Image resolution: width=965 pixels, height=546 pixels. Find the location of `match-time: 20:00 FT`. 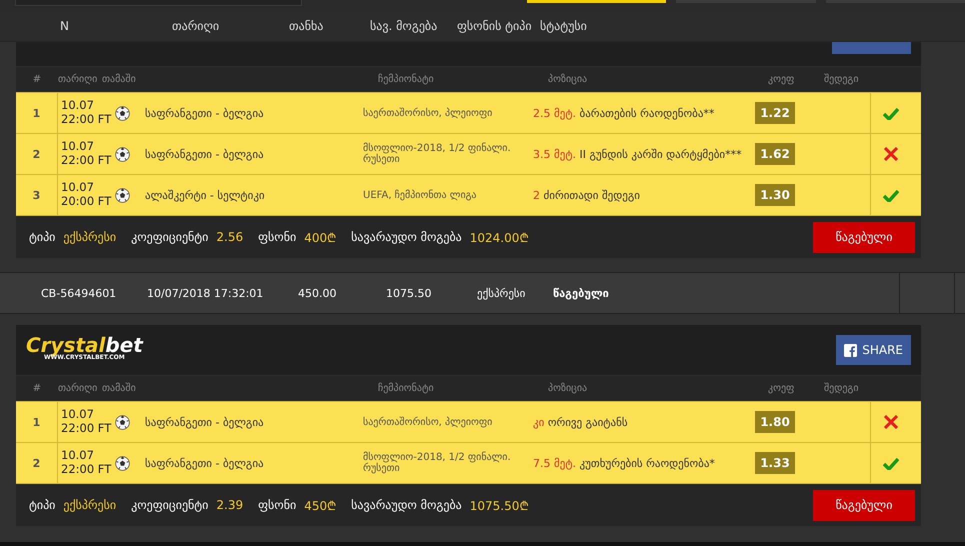

match-time: 20:00 FT is located at coordinates (86, 202).